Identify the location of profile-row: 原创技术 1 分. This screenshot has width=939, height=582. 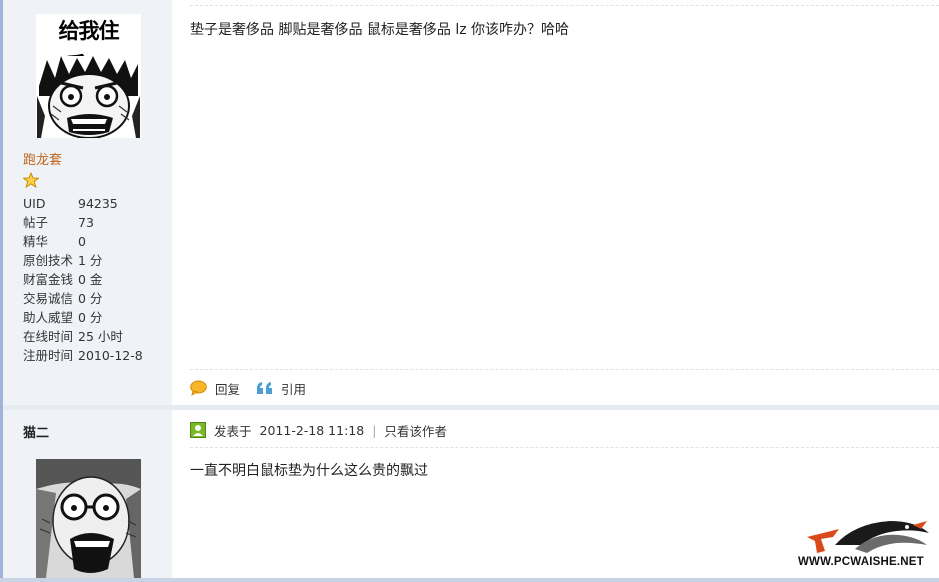
(93, 260).